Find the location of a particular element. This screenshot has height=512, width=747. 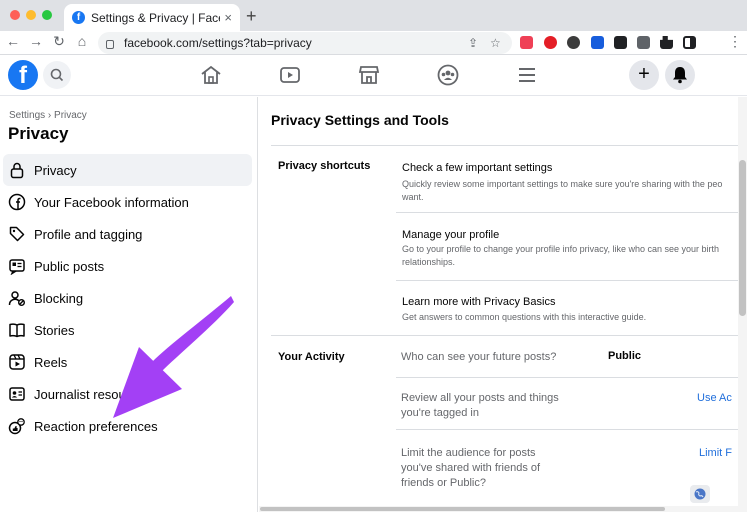

sidebar-item-your-facebook-information: Your Facebook information is located at coordinates (127, 202).